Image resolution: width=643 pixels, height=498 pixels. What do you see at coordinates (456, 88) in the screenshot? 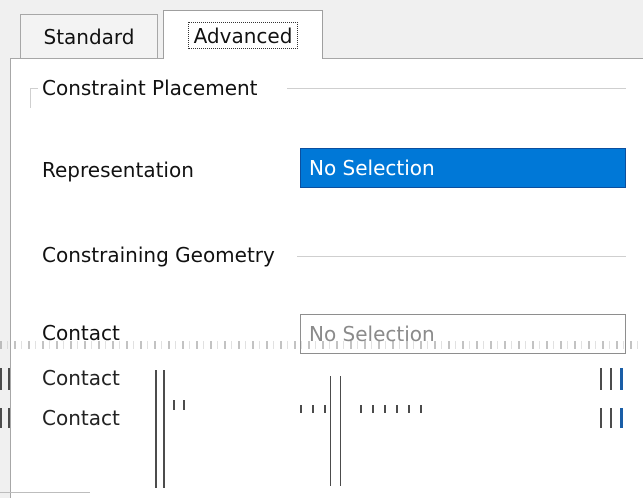
I see `constraint-placement-top-border-right` at bounding box center [456, 88].